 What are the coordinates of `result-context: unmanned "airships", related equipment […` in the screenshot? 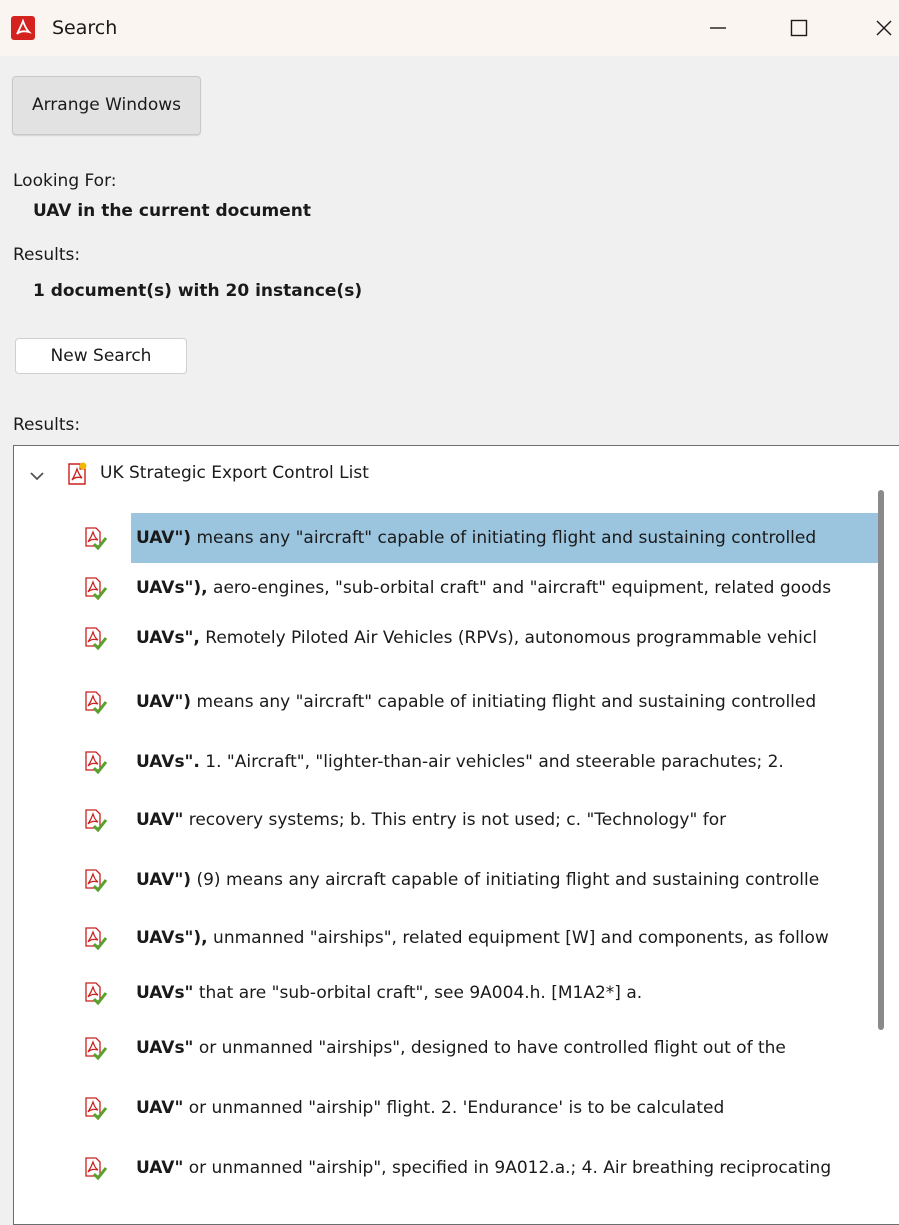 It's located at (518, 938).